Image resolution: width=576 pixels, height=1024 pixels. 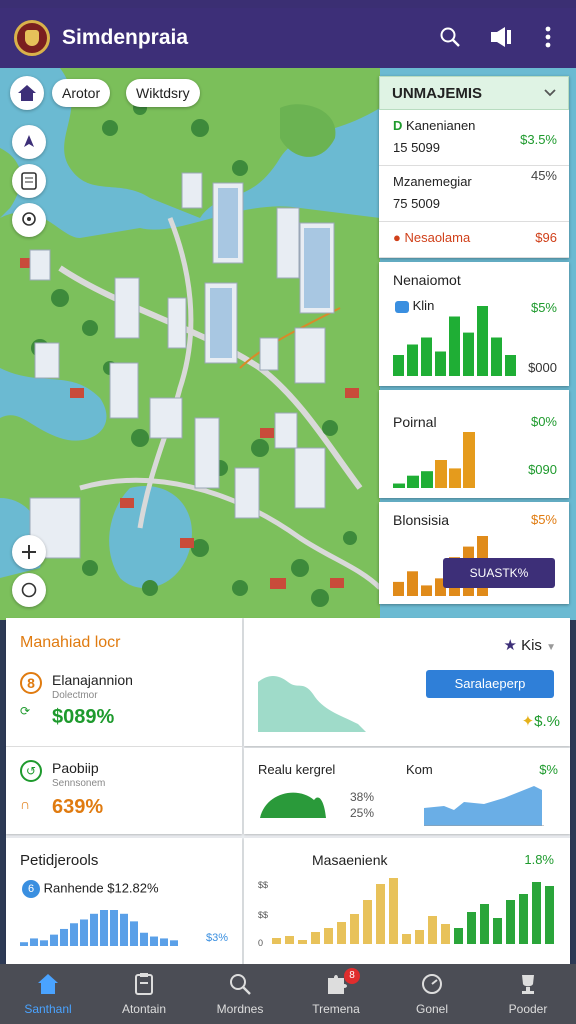 What do you see at coordinates (543, 421) in the screenshot?
I see `chart-card-top-value: $0%` at bounding box center [543, 421].